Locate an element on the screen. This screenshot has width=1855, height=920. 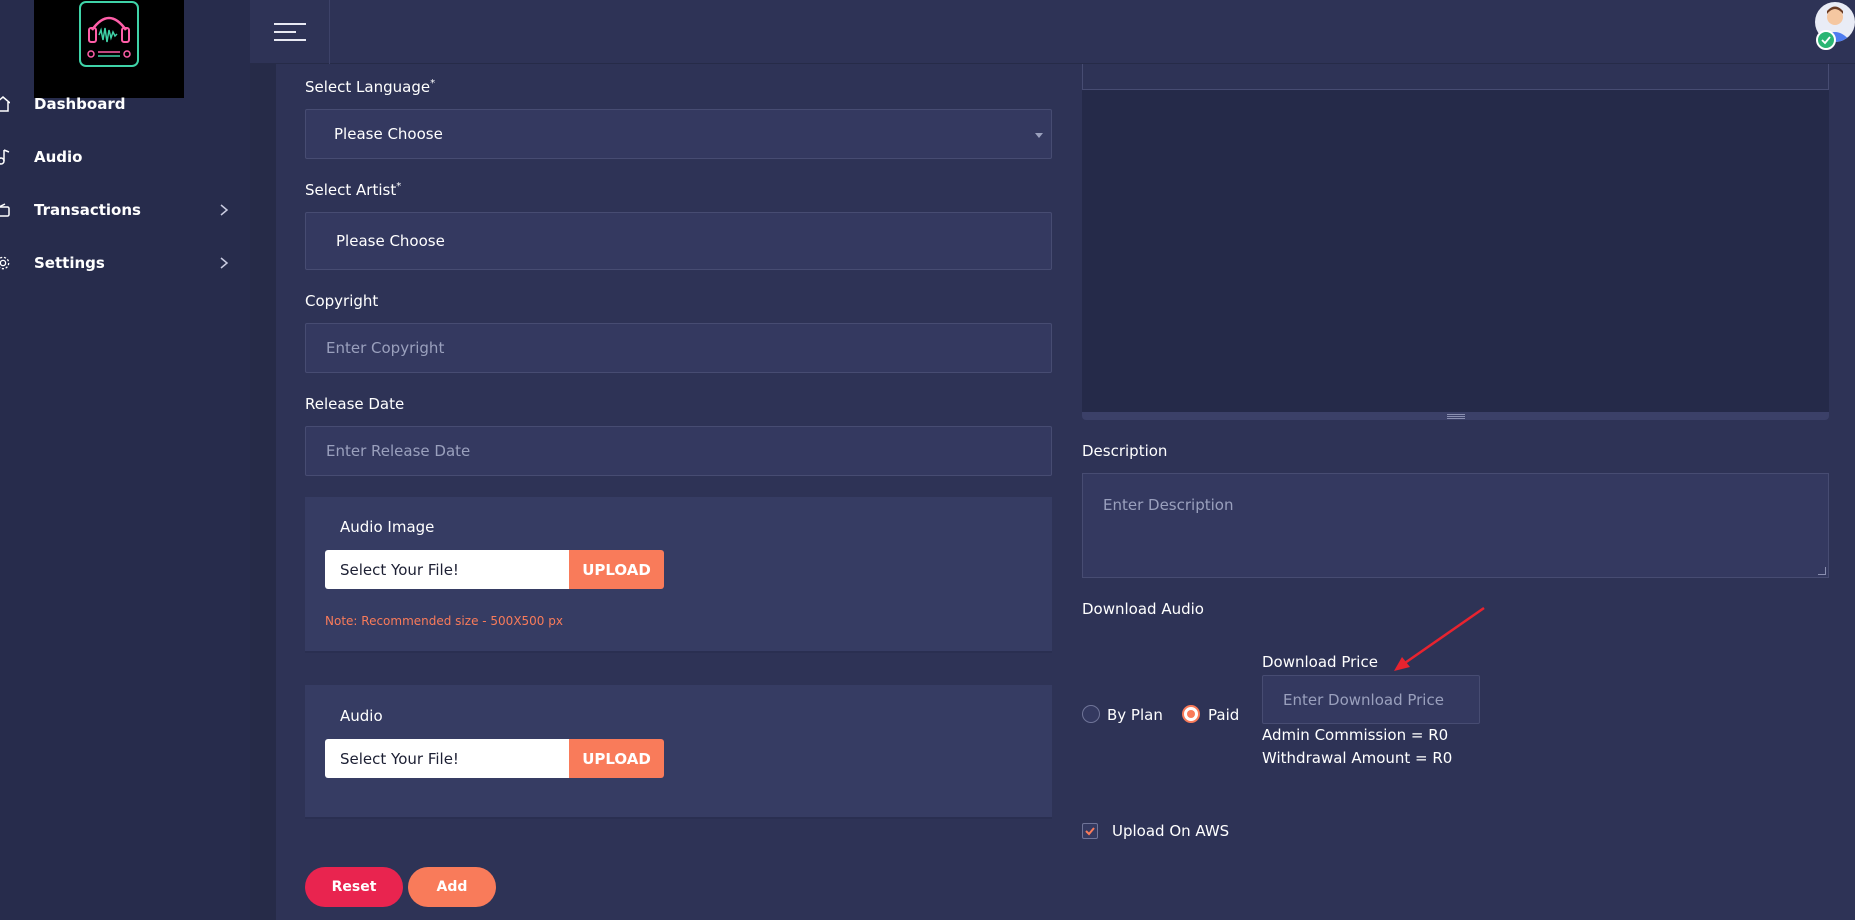
headphones-logo-icon is located at coordinates (109, 34).